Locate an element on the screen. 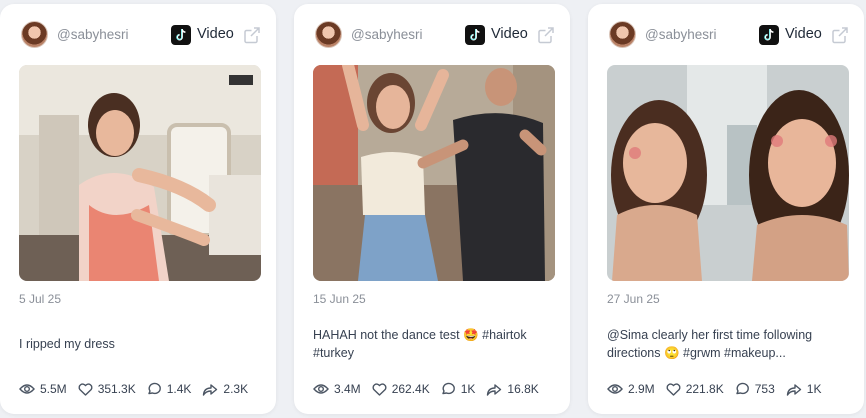 This screenshot has height=418, width=866. shares-stat: 1K is located at coordinates (804, 389).